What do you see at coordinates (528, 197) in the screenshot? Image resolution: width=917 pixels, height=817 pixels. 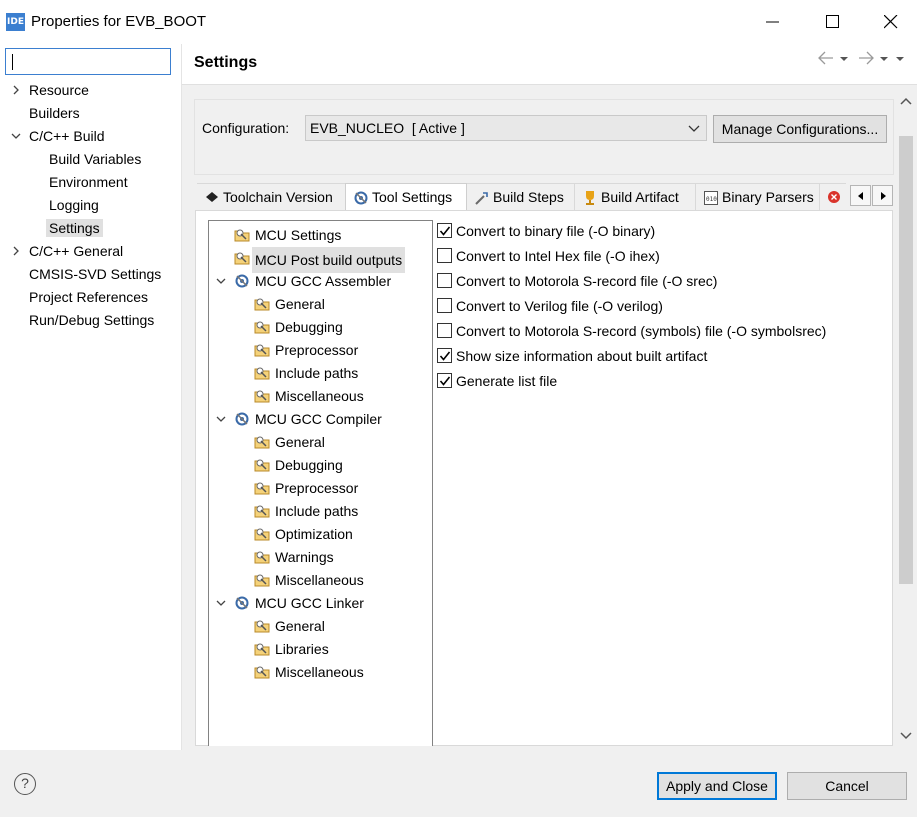 I see `tab-label: Build Steps` at bounding box center [528, 197].